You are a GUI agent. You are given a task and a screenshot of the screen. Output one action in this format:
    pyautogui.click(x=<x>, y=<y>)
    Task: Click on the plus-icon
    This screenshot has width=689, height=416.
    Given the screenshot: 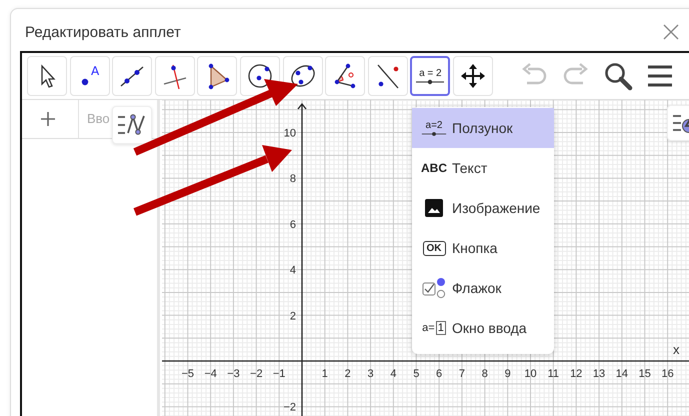 What is the action you would take?
    pyautogui.click(x=48, y=119)
    